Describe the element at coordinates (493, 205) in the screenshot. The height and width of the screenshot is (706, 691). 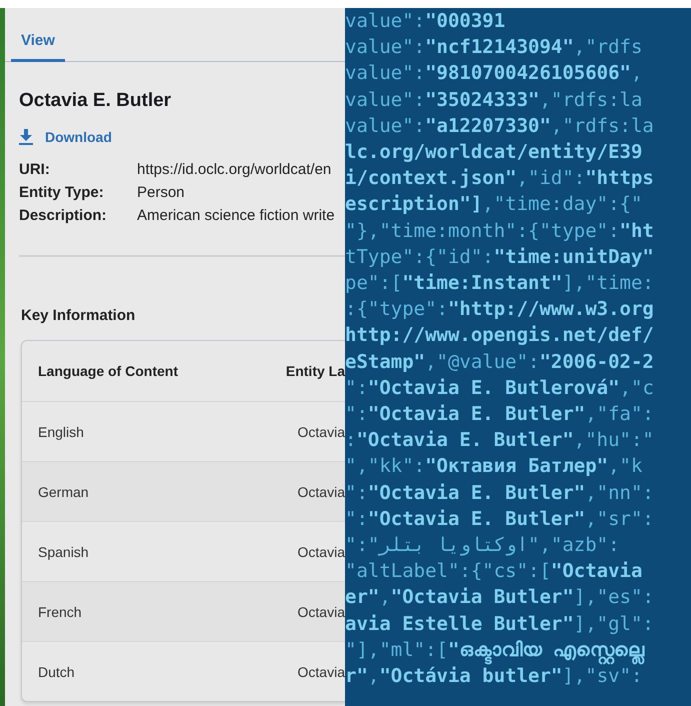
I see `code-line: escription"],"time:day":{"` at that location.